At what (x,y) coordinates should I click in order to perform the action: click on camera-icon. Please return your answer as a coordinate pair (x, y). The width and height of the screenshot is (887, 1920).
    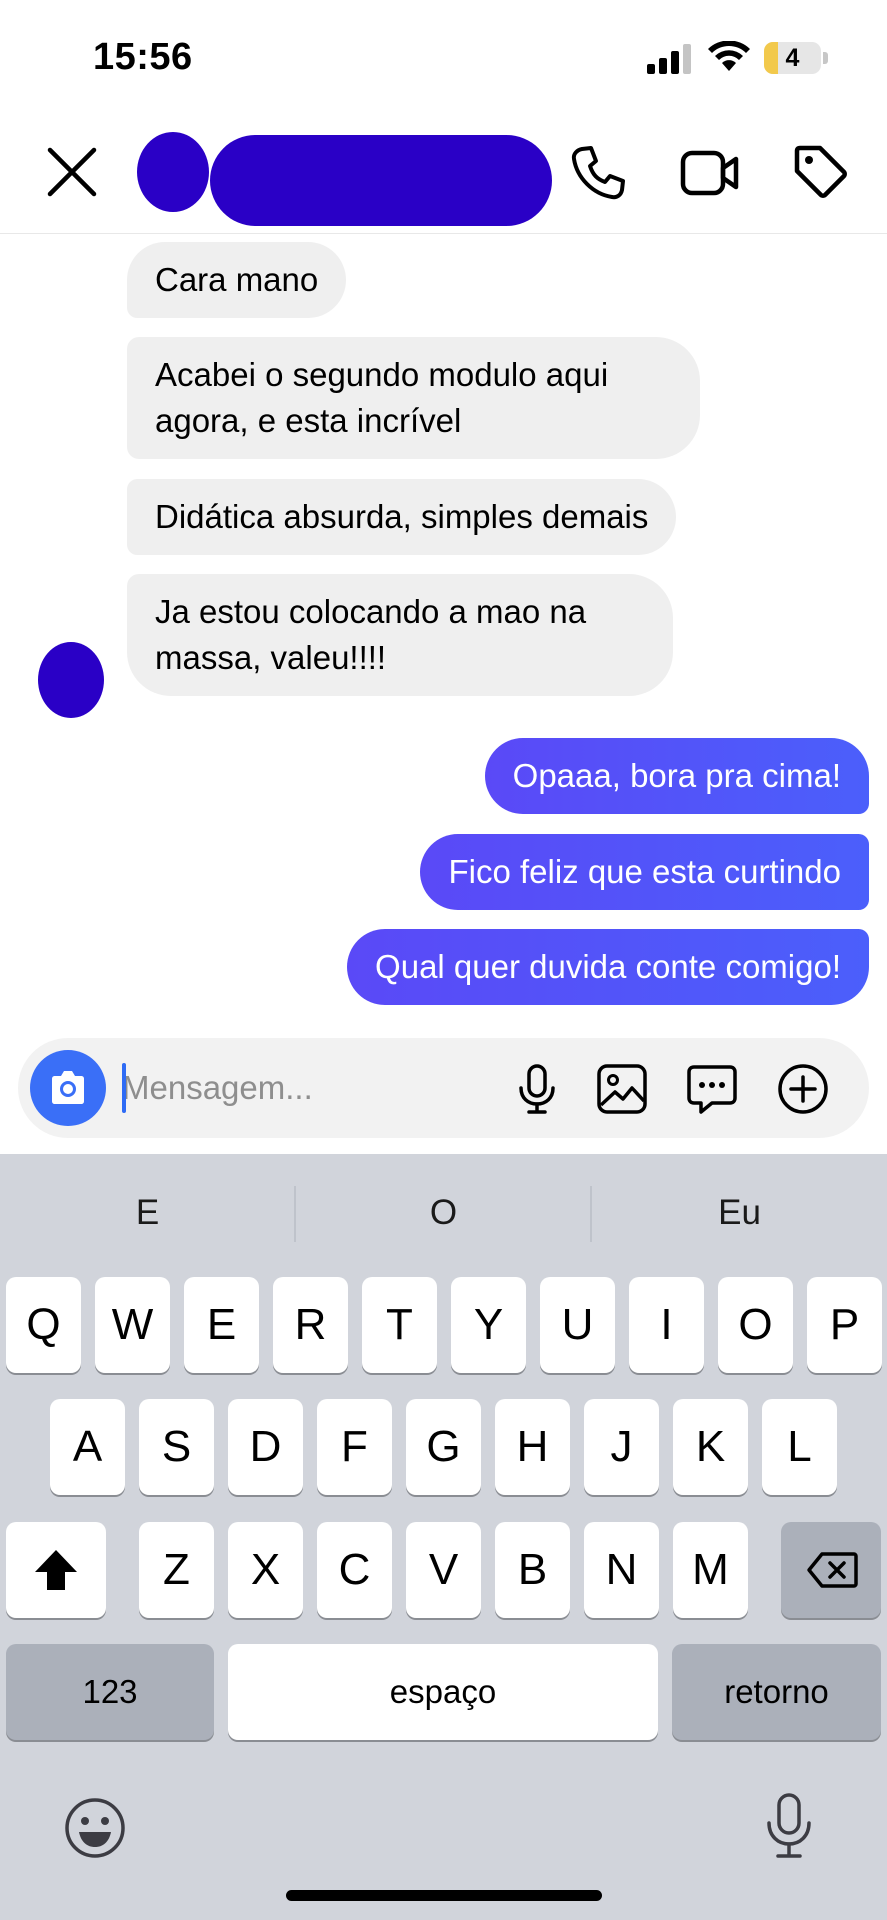
    Looking at the image, I should click on (68, 1087).